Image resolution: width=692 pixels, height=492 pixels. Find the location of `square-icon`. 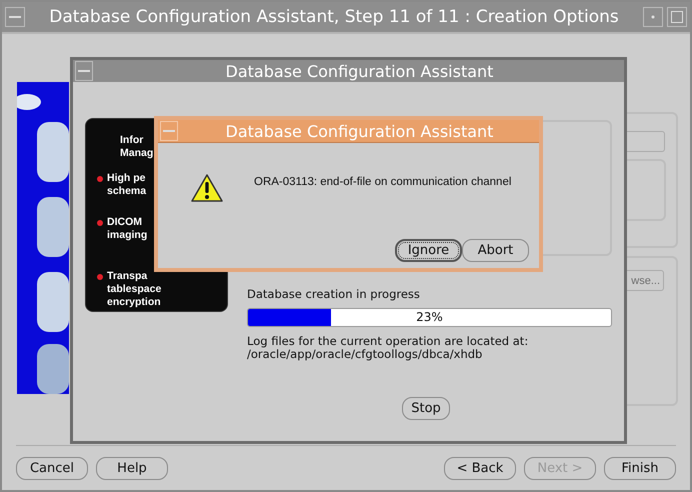

square-icon is located at coordinates (677, 17).